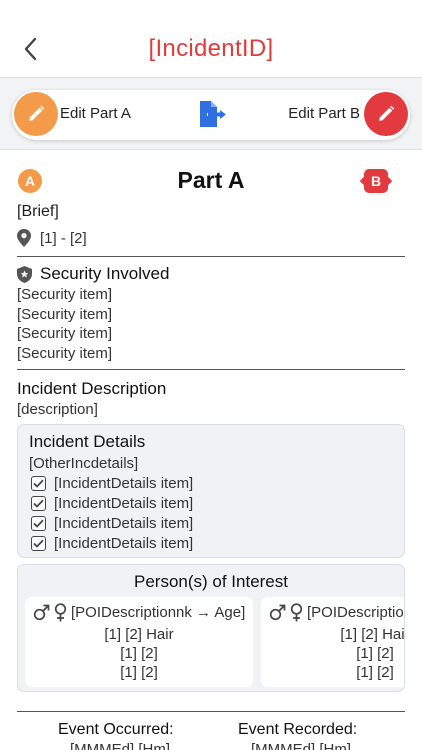 This screenshot has width=422, height=750. I want to click on transfer-button, so click(213, 116).